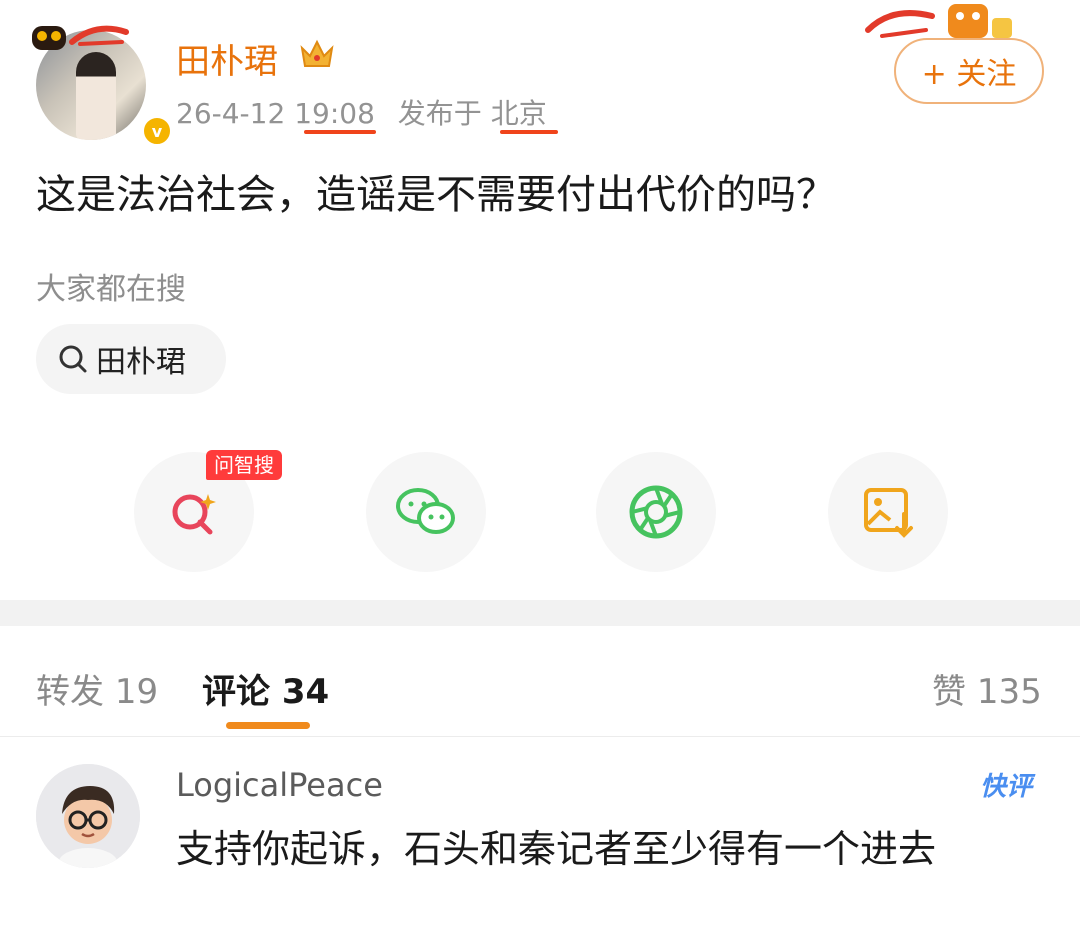 The height and width of the screenshot is (942, 1080). What do you see at coordinates (436, 195) in the screenshot?
I see `post-text: 这是法治社会，造谣是不需要付出代价的吗？` at bounding box center [436, 195].